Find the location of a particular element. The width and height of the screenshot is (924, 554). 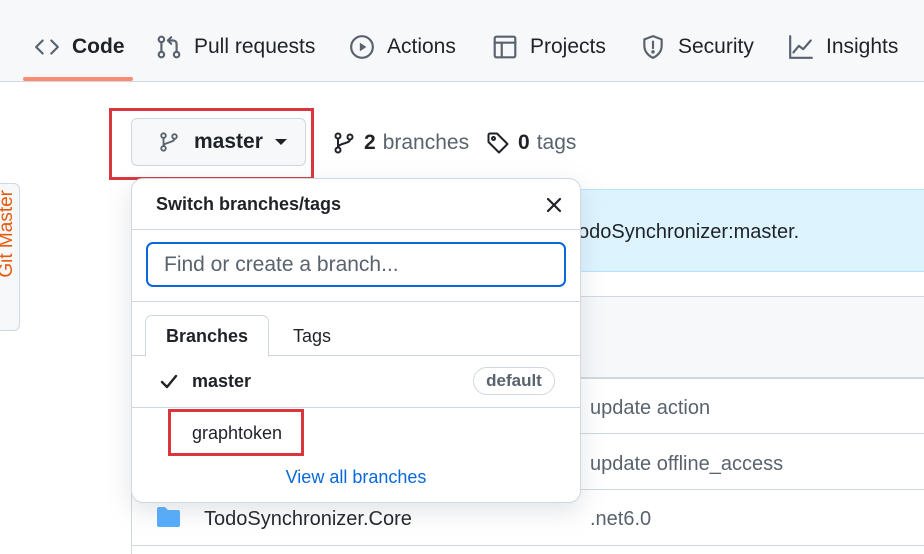

git-branch-icon is located at coordinates (344, 143).